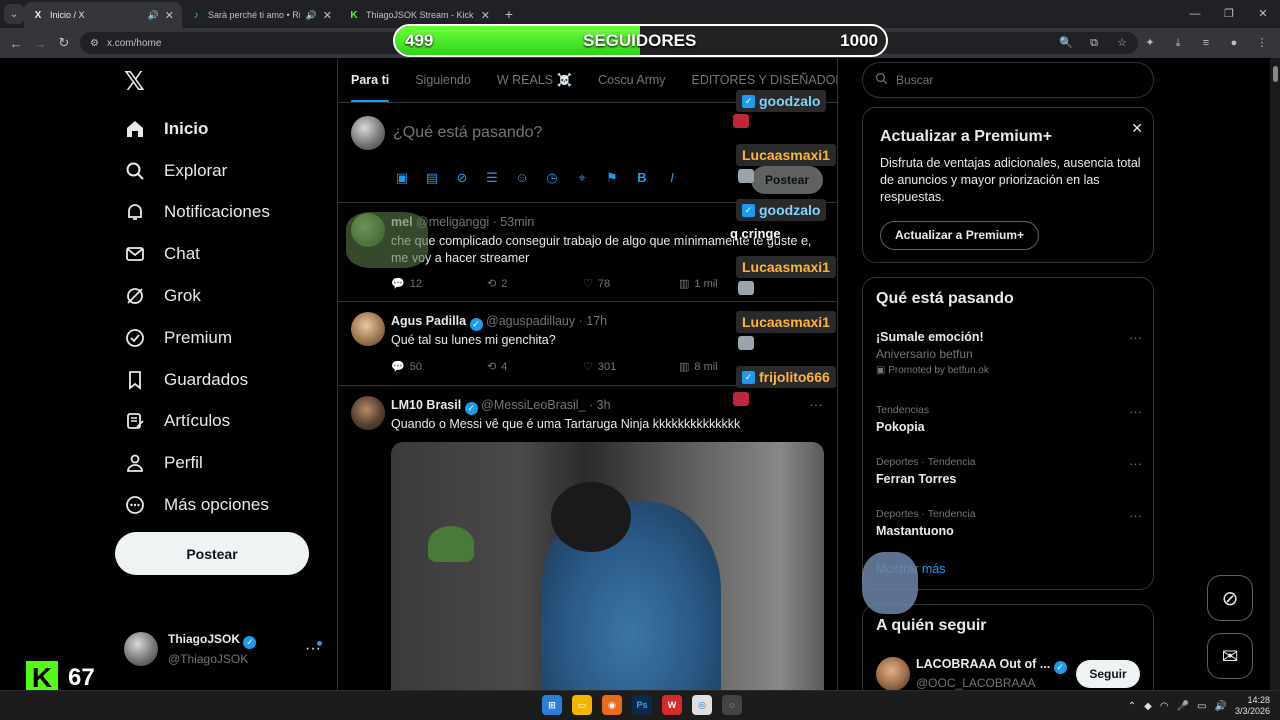 This screenshot has width=1280, height=720. I want to click on poll-icon: ☰, so click(492, 178).